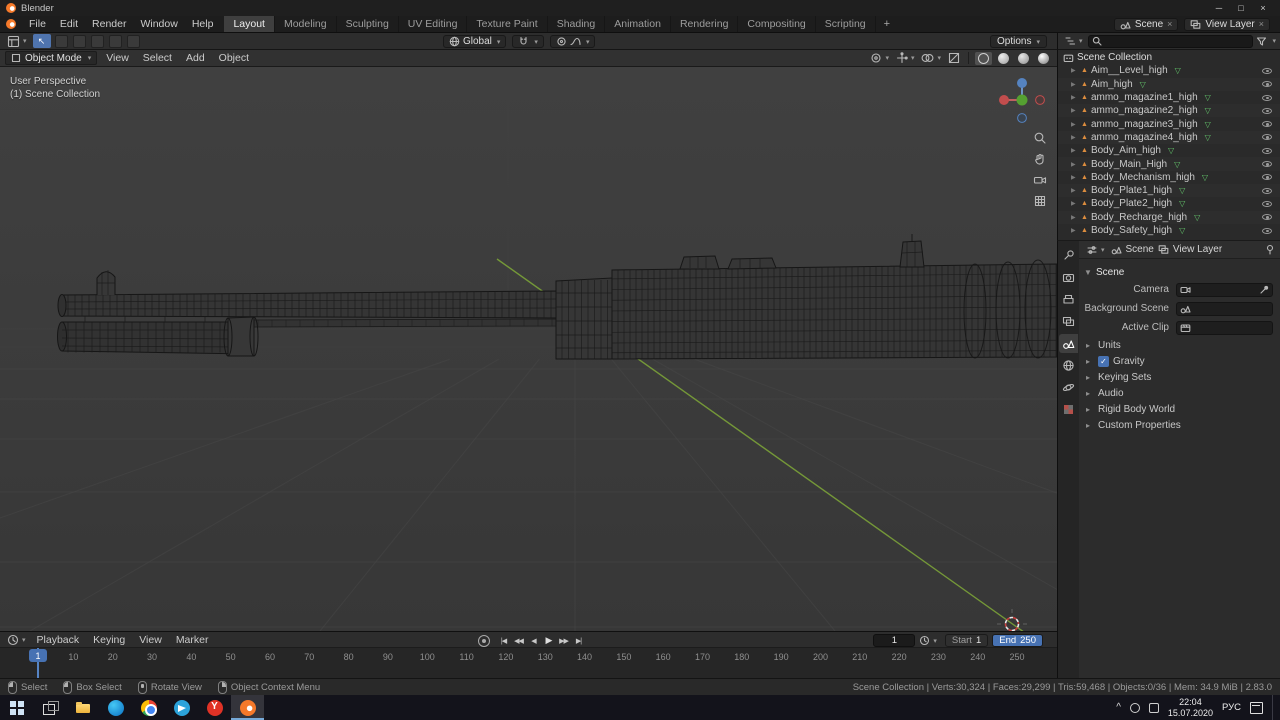 The height and width of the screenshot is (720, 1280). I want to click on transform-orientation-dropdown: Global ▾, so click(475, 41).